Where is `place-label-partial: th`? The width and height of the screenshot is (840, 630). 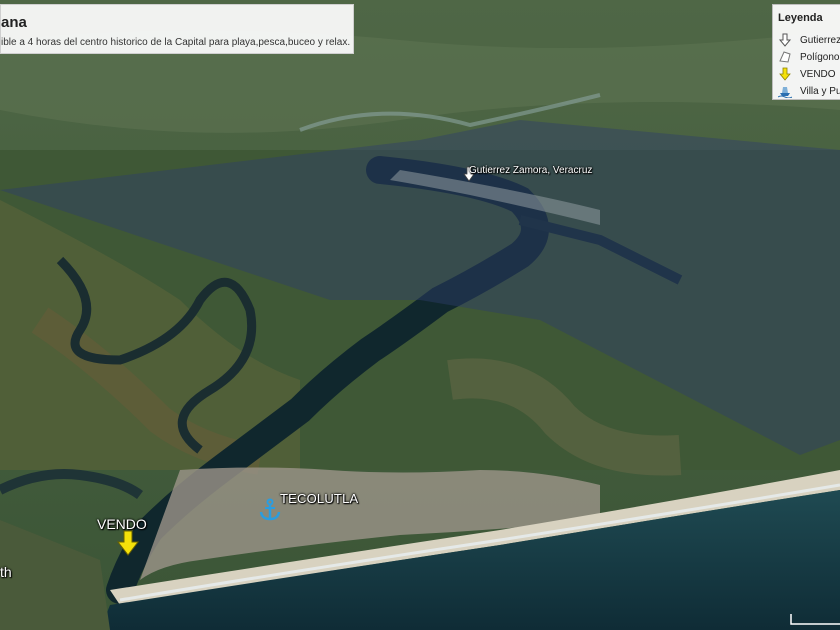 place-label-partial: th is located at coordinates (6, 572).